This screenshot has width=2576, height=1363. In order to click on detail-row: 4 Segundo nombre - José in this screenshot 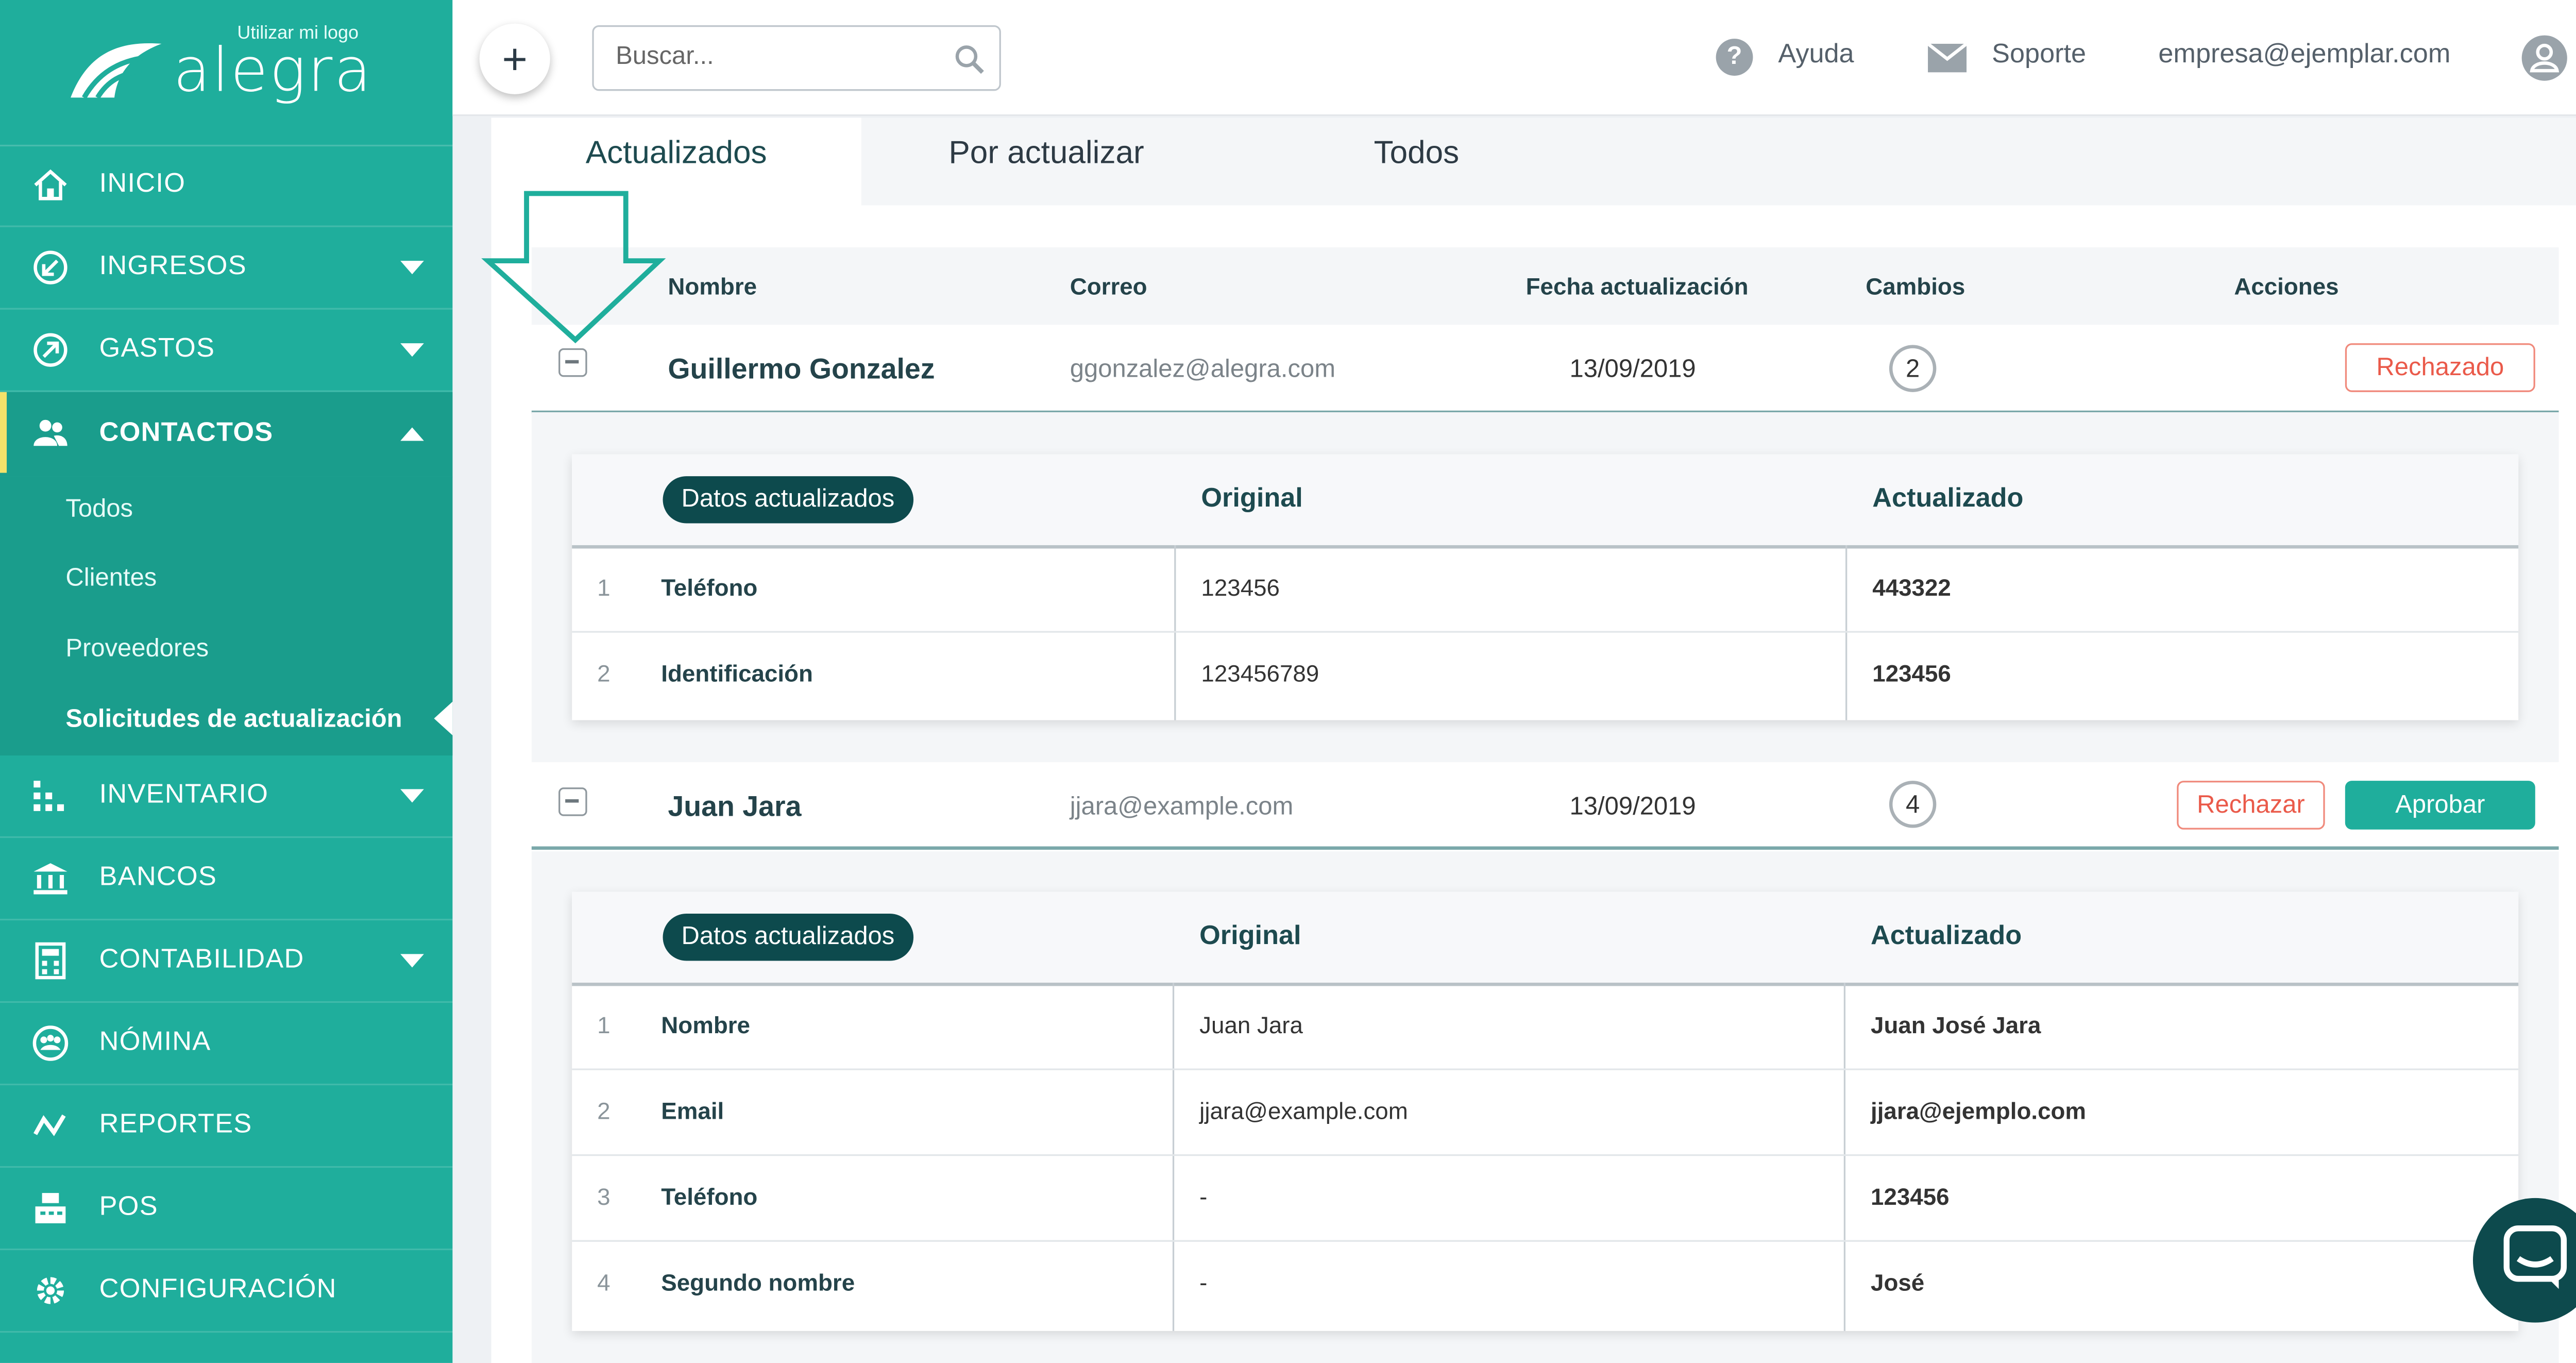, I will do `click(1545, 1283)`.